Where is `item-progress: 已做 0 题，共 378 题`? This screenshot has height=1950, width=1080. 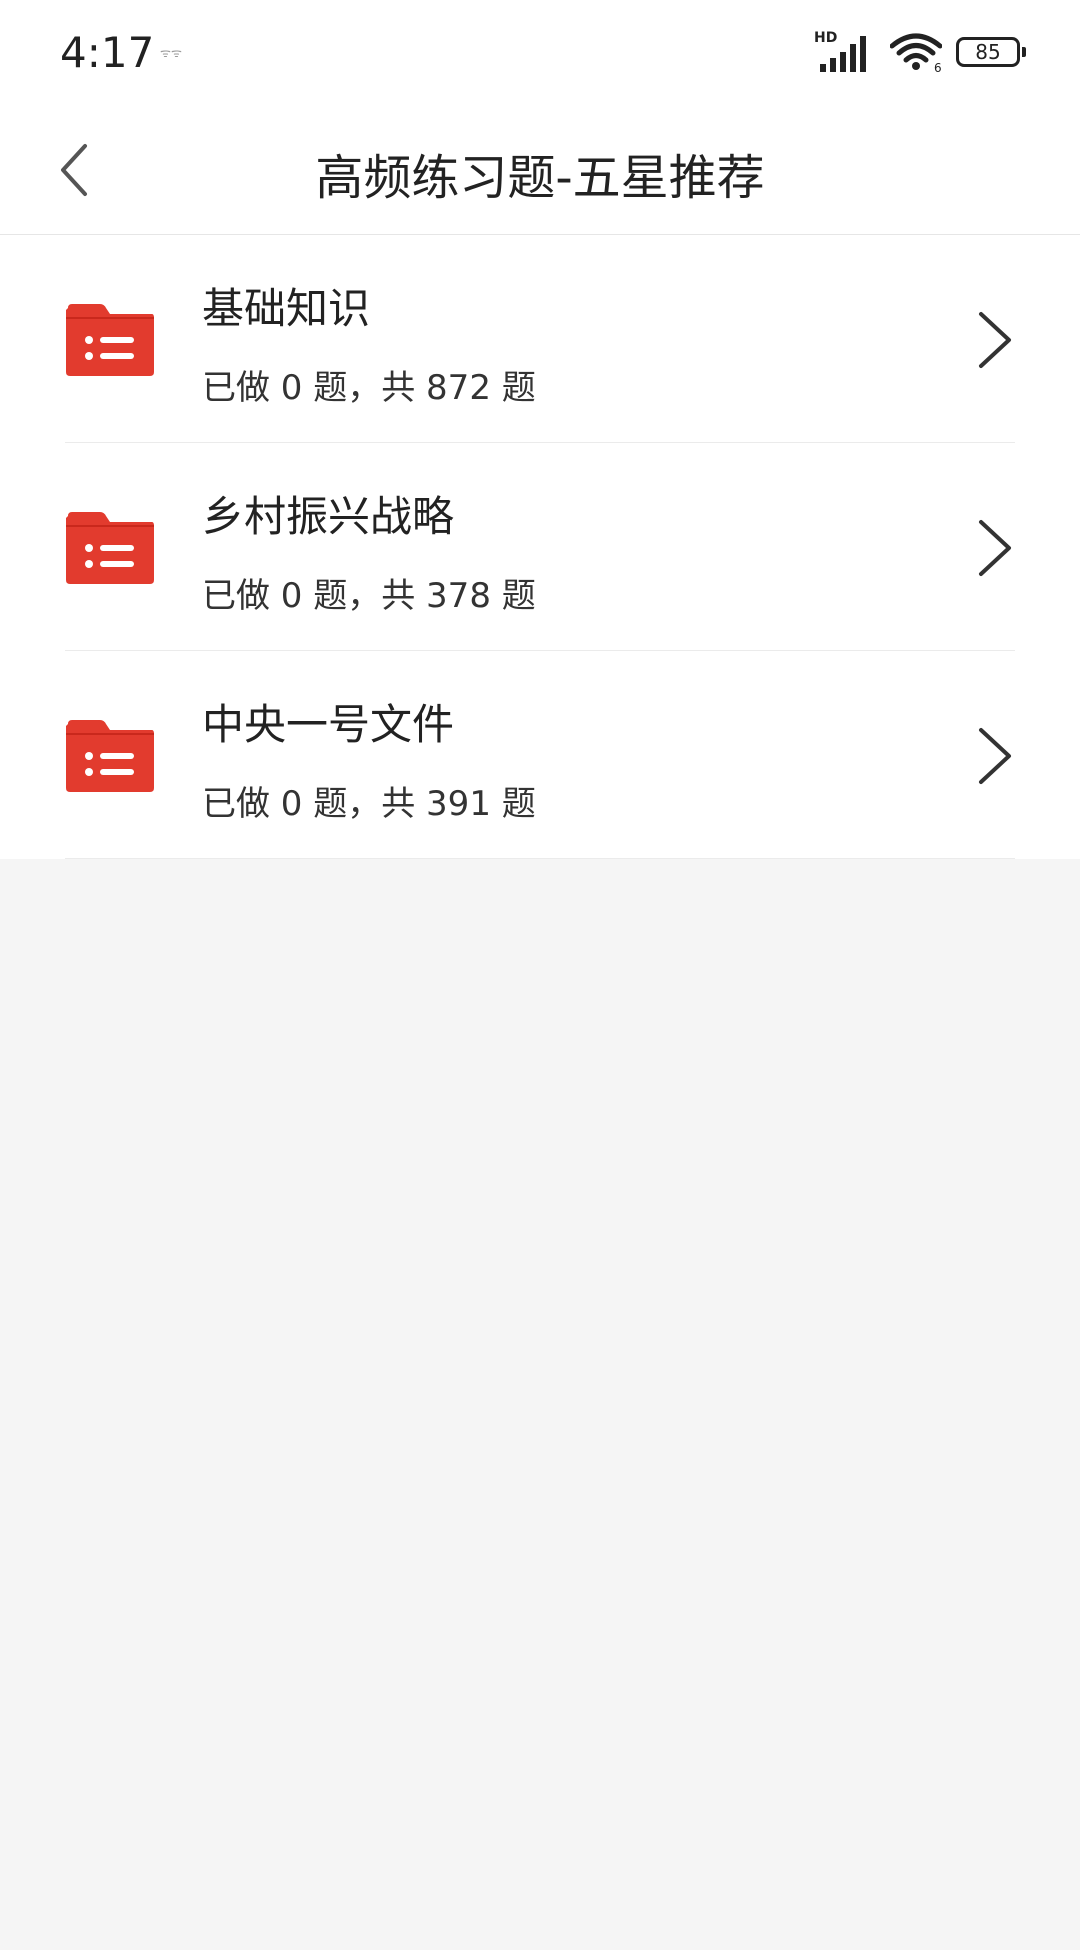 item-progress: 已做 0 题，共 378 题 is located at coordinates (369, 596).